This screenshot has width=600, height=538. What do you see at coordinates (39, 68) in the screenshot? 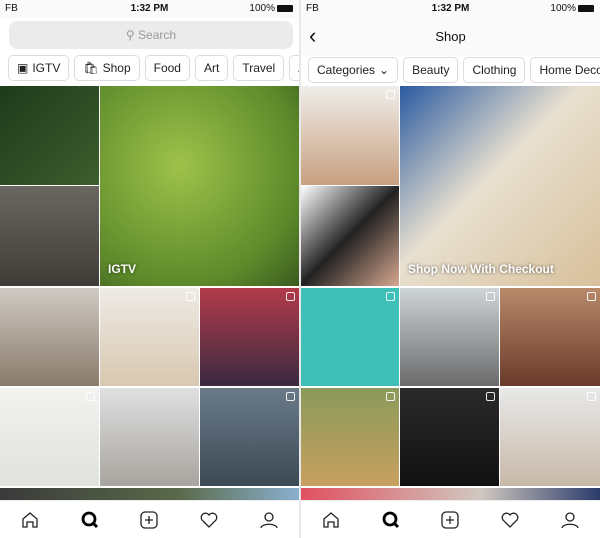
I see `chip-igtv: ▣ IGTV` at bounding box center [39, 68].